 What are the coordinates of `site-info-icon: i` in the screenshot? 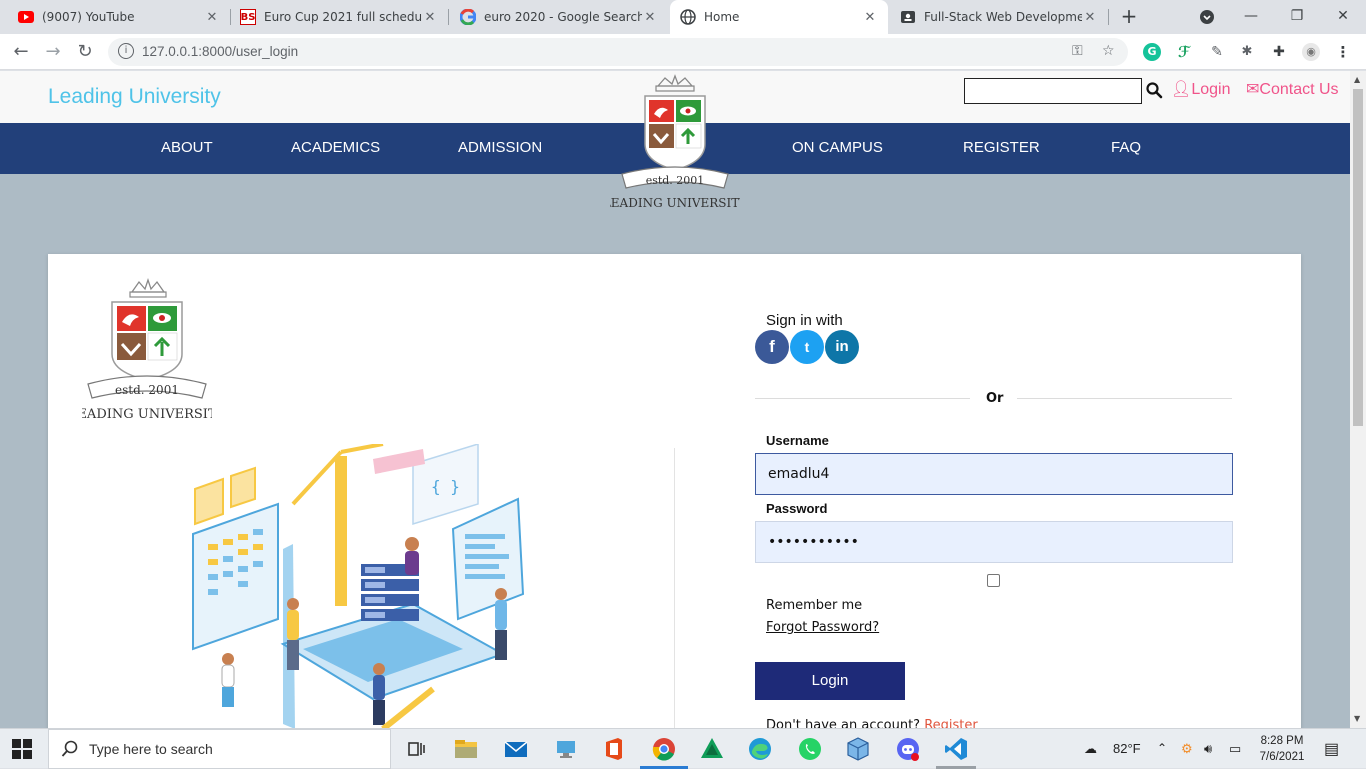 It's located at (126, 51).